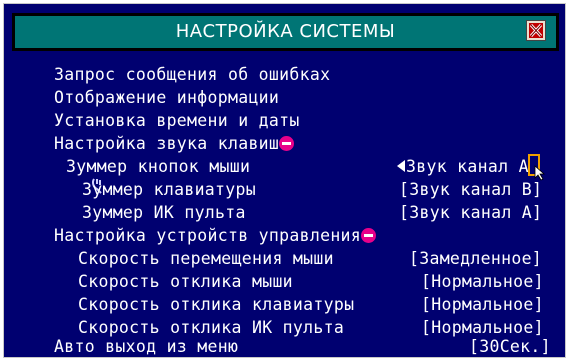  I want to click on arrow-left-icon, so click(401, 166).